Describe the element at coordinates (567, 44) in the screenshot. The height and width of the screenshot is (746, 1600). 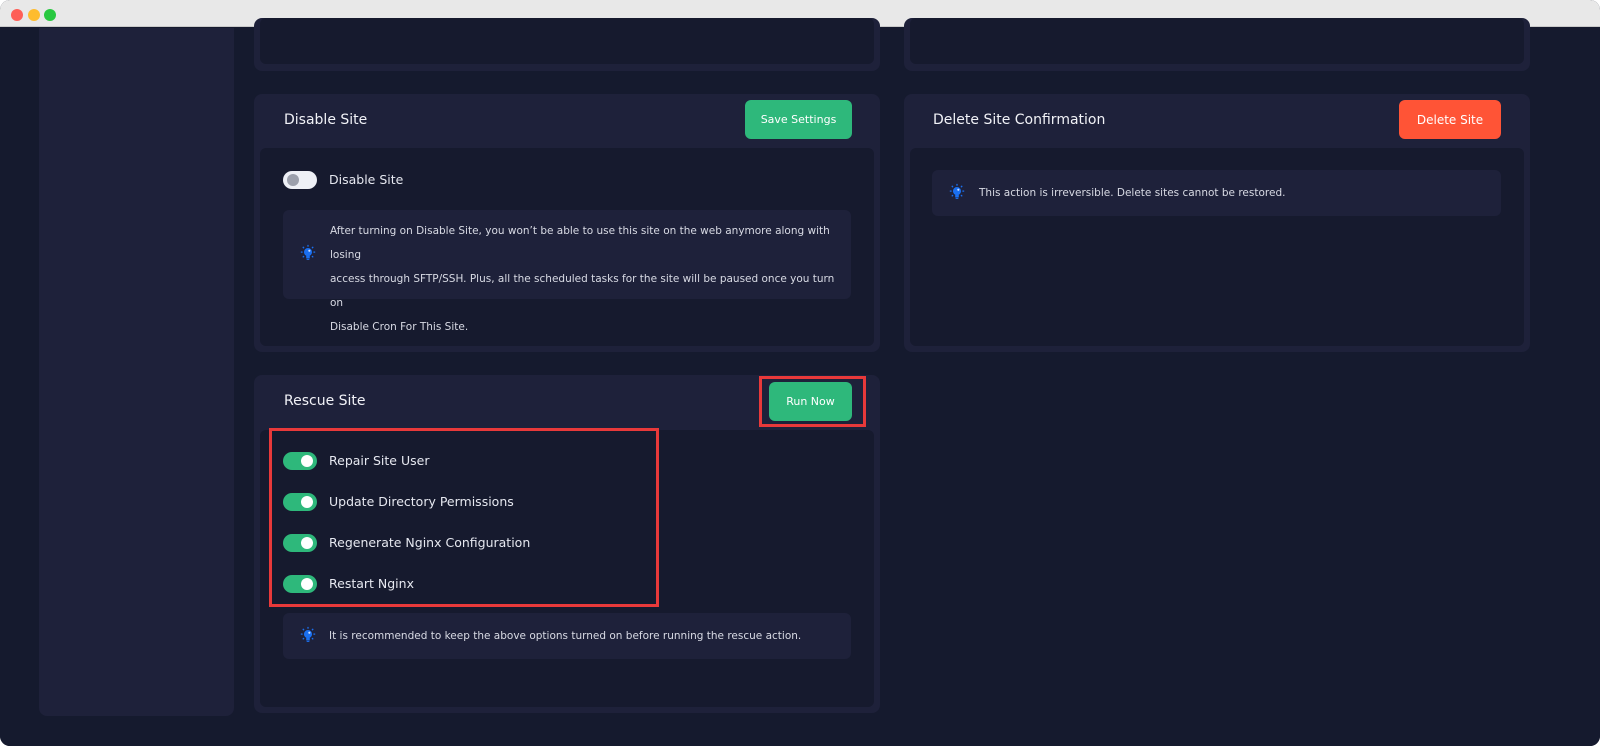
I see `previous-card-left` at that location.